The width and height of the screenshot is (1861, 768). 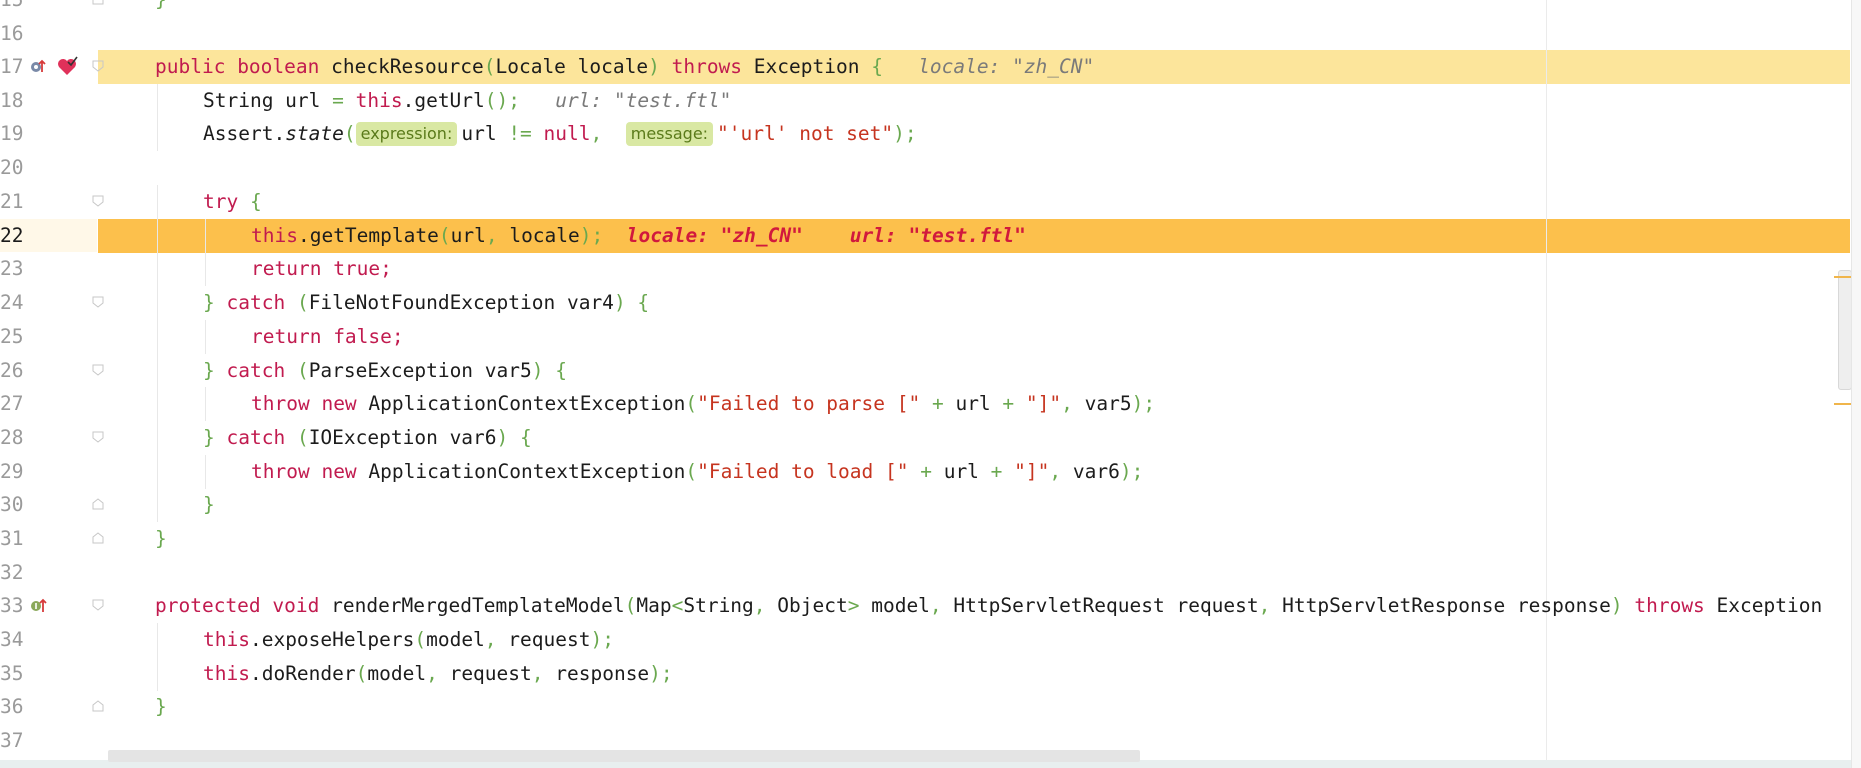 I want to click on line-number: 27, so click(x=13, y=404).